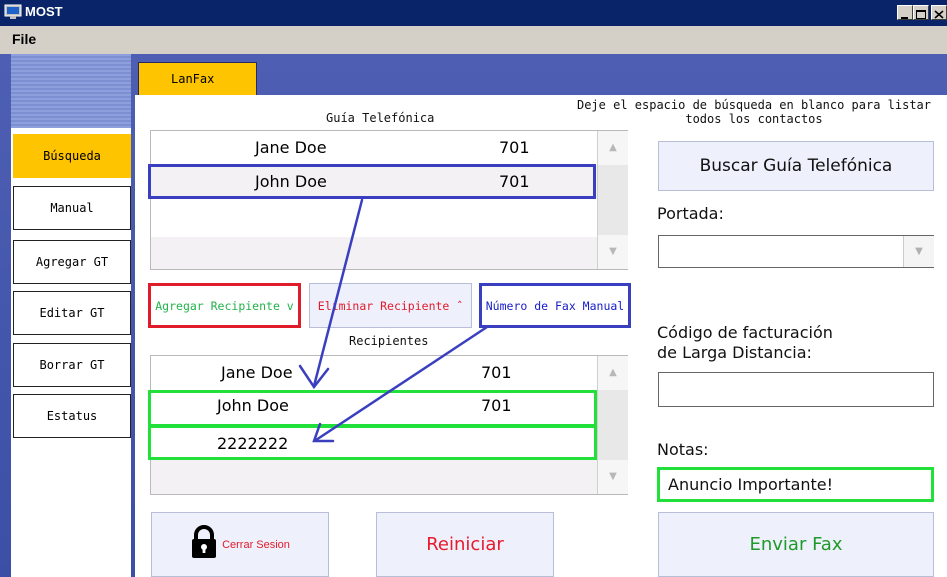 Image resolution: width=947 pixels, height=577 pixels. I want to click on manual-fax-button: Número de Fax Manual, so click(555, 305).